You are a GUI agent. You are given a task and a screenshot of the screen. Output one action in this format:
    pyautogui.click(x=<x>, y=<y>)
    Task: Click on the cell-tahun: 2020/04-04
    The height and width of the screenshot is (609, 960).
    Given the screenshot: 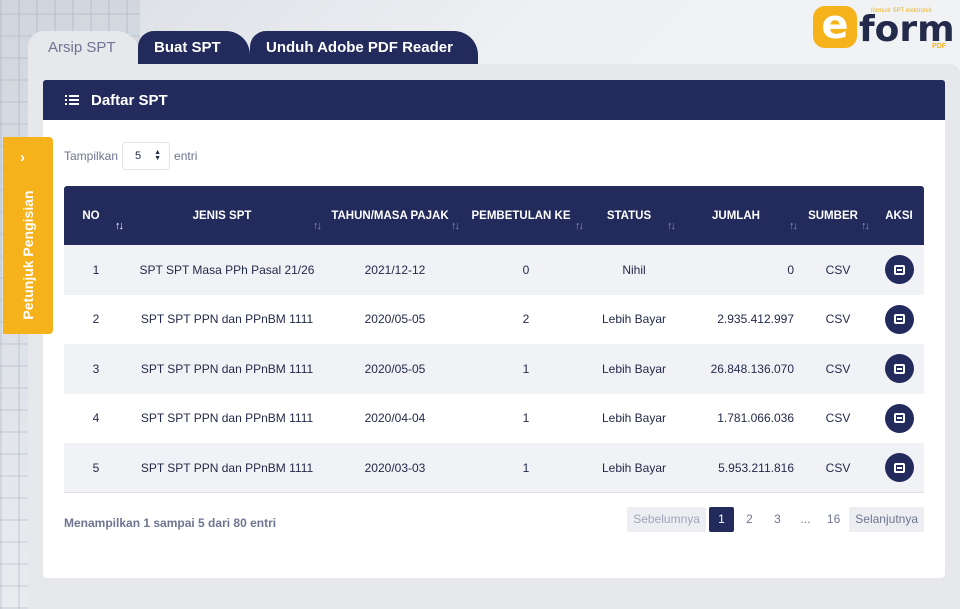 What is the action you would take?
    pyautogui.click(x=395, y=418)
    